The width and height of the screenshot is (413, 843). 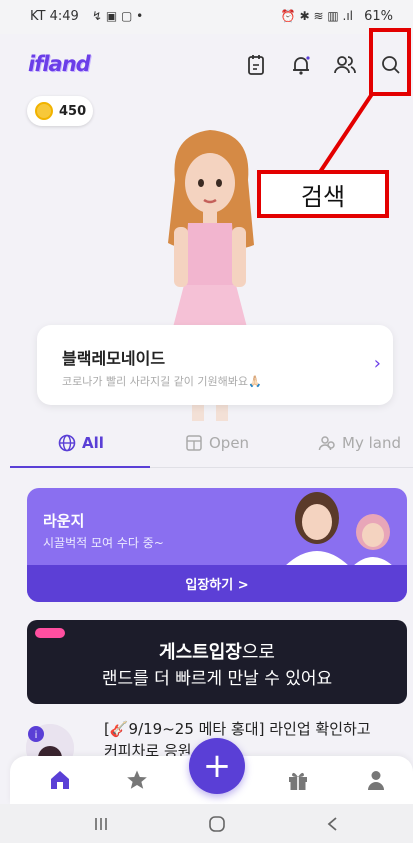 I want to click on guest-entry-banner: 게스트입장으로 랜드를 더 빠르게 만날 수 있어요, so click(x=217, y=662).